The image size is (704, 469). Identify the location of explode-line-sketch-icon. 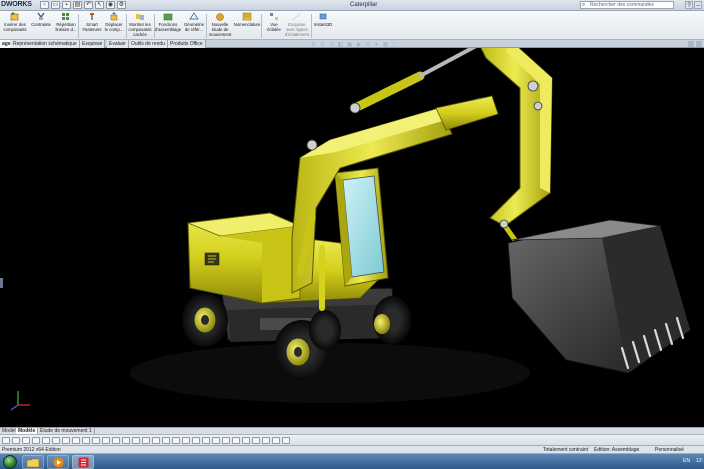
(297, 16).